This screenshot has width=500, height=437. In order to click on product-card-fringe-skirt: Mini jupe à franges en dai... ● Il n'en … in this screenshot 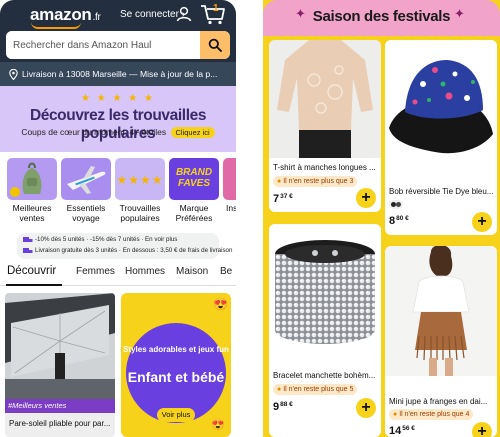, I will do `click(441, 341)`.